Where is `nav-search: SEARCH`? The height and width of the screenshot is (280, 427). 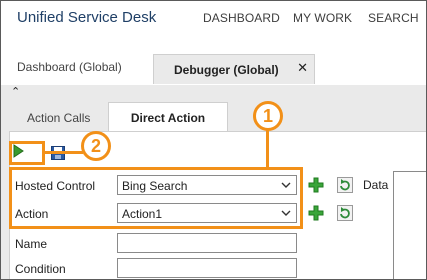
nav-search: SEARCH is located at coordinates (393, 18).